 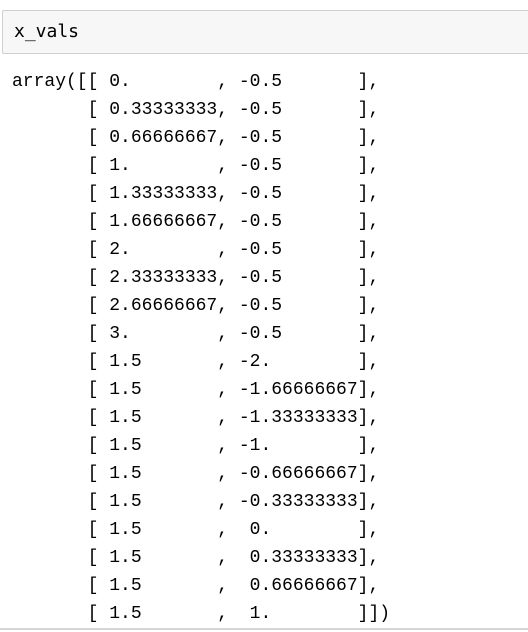 I want to click on output-line: [ 1. , -0.5 ],, so click(x=196, y=166).